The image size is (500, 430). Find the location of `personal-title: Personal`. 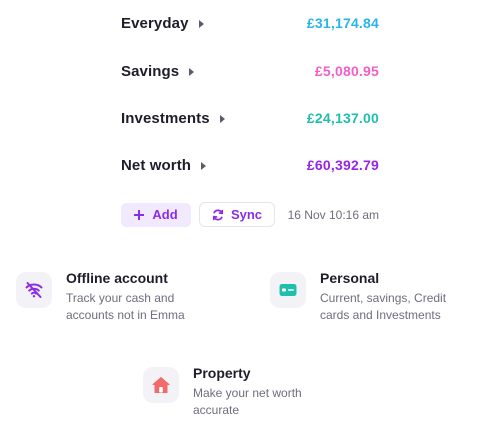

personal-title: Personal is located at coordinates (350, 278).